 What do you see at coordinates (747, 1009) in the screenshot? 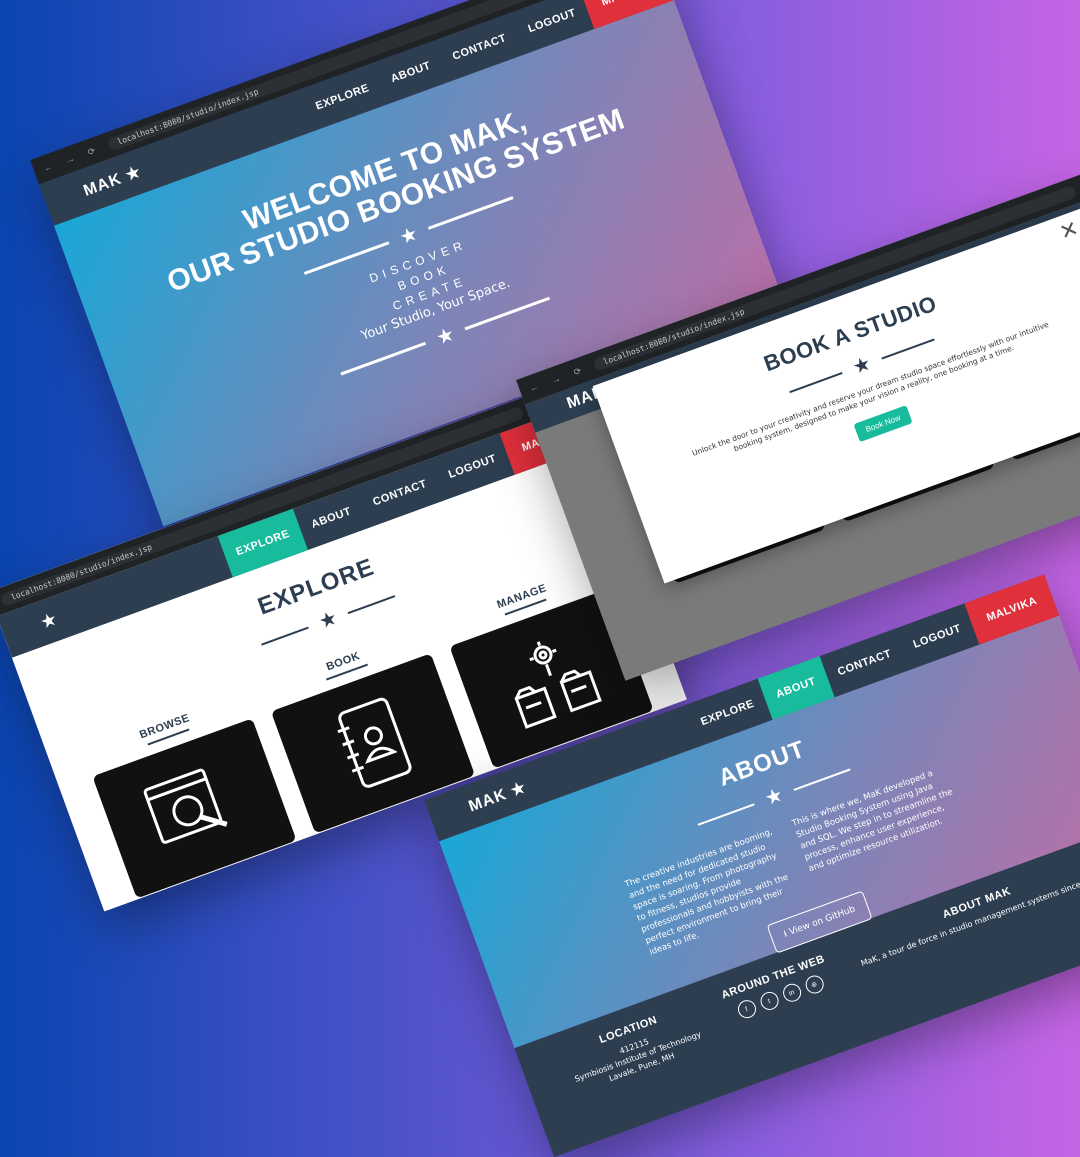
I see `facebook-icon: f` at bounding box center [747, 1009].